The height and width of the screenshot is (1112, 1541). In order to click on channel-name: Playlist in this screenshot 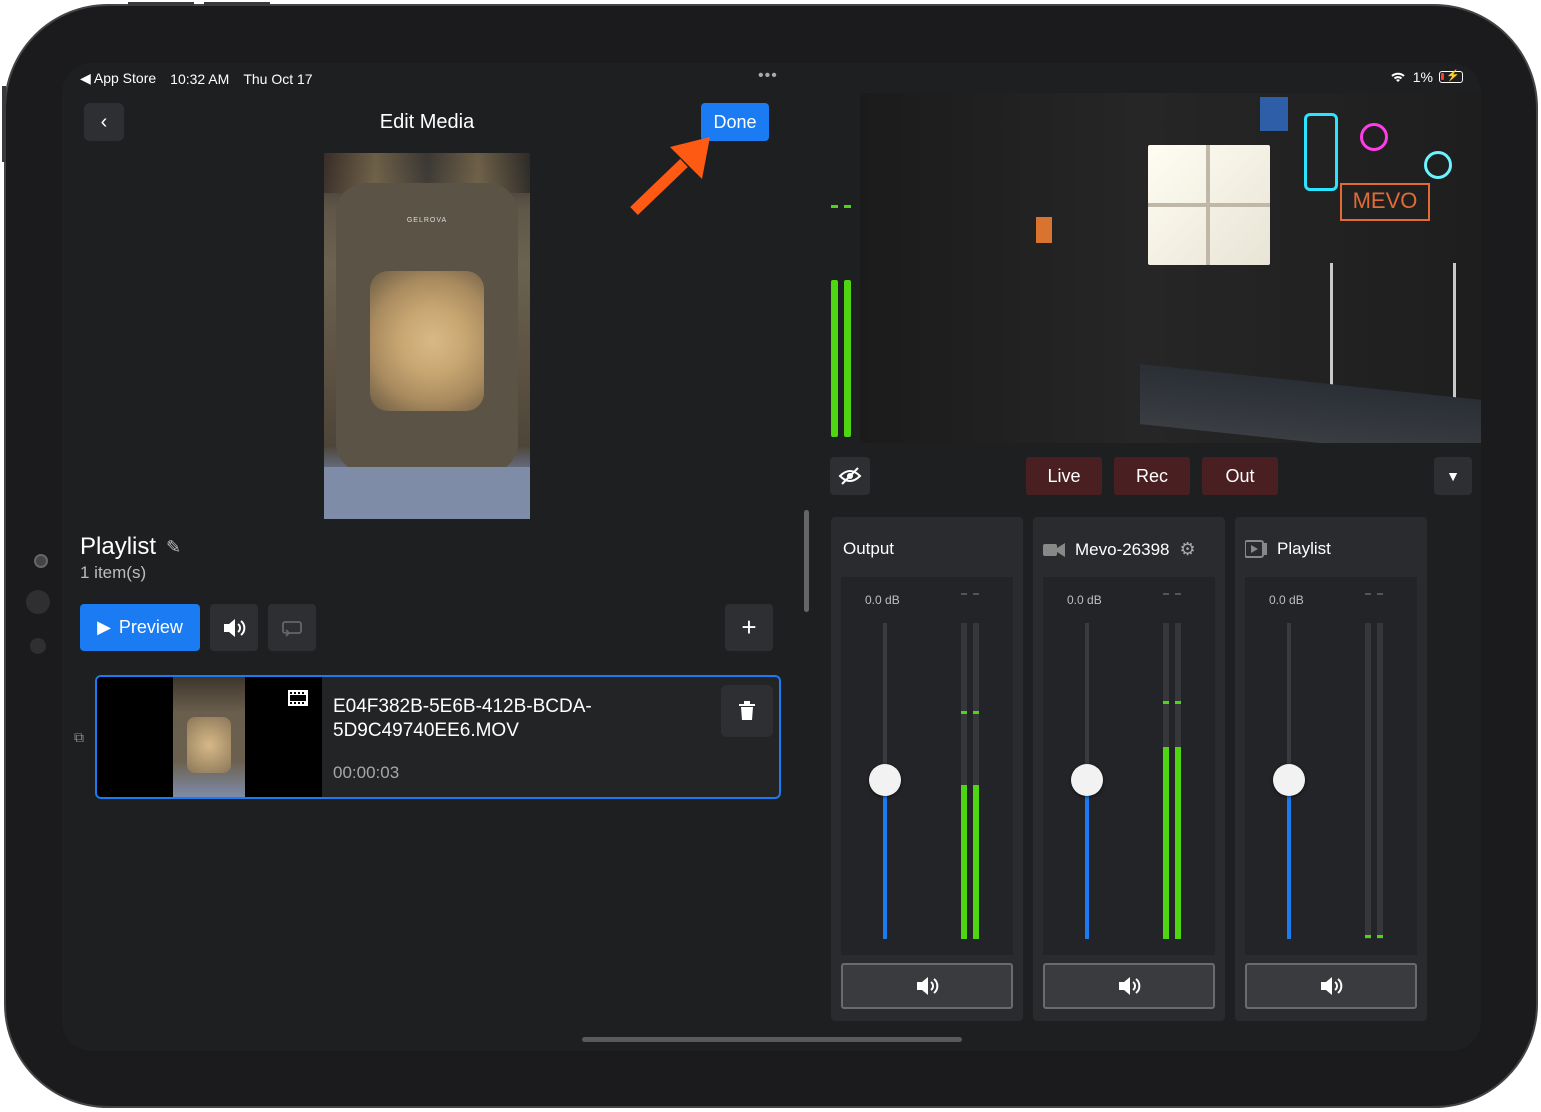, I will do `click(1304, 548)`.